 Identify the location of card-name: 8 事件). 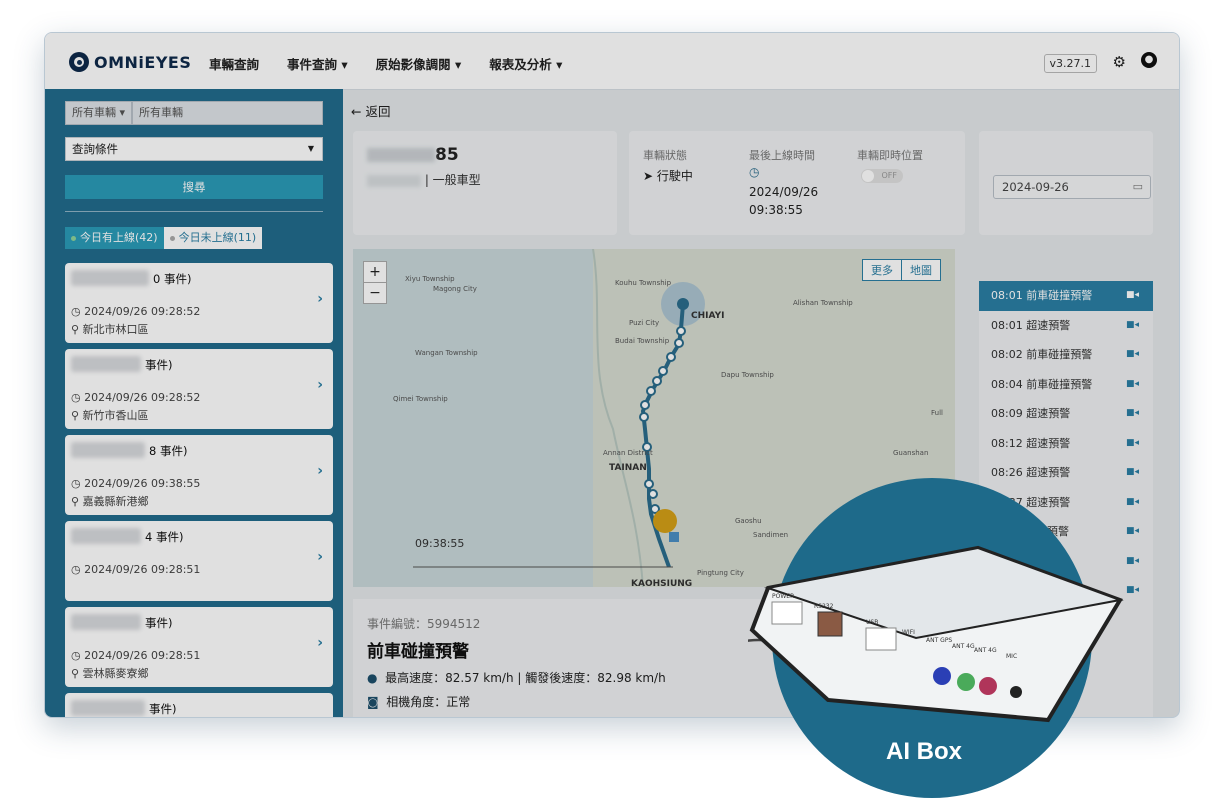
(168, 451).